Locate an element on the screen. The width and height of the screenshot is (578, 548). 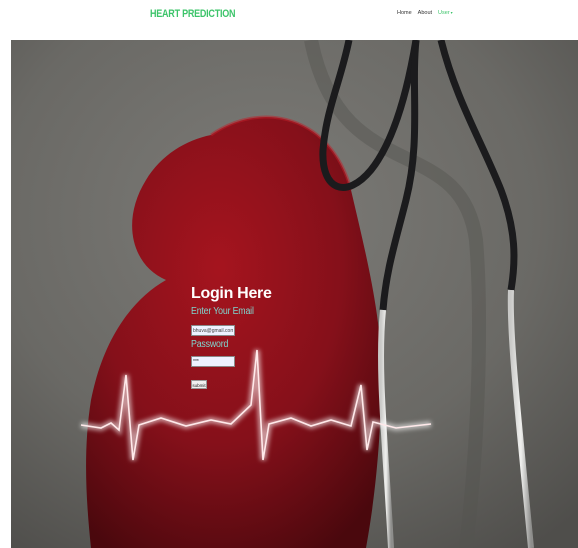
nav-user-label: User is located at coordinates (444, 13).